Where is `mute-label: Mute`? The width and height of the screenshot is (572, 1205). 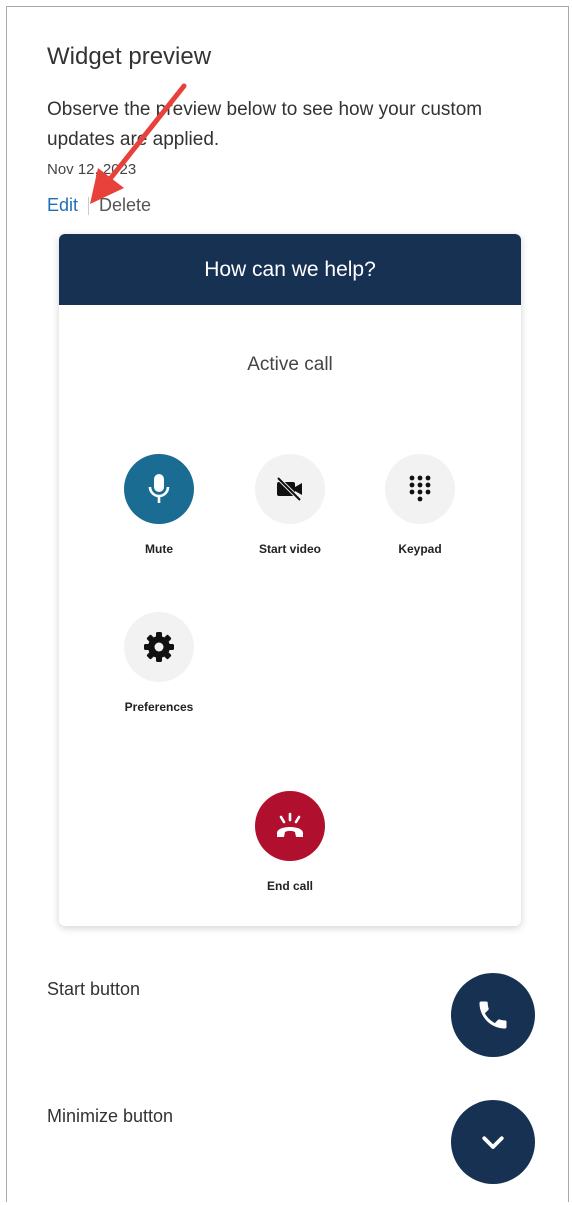 mute-label: Mute is located at coordinates (159, 549).